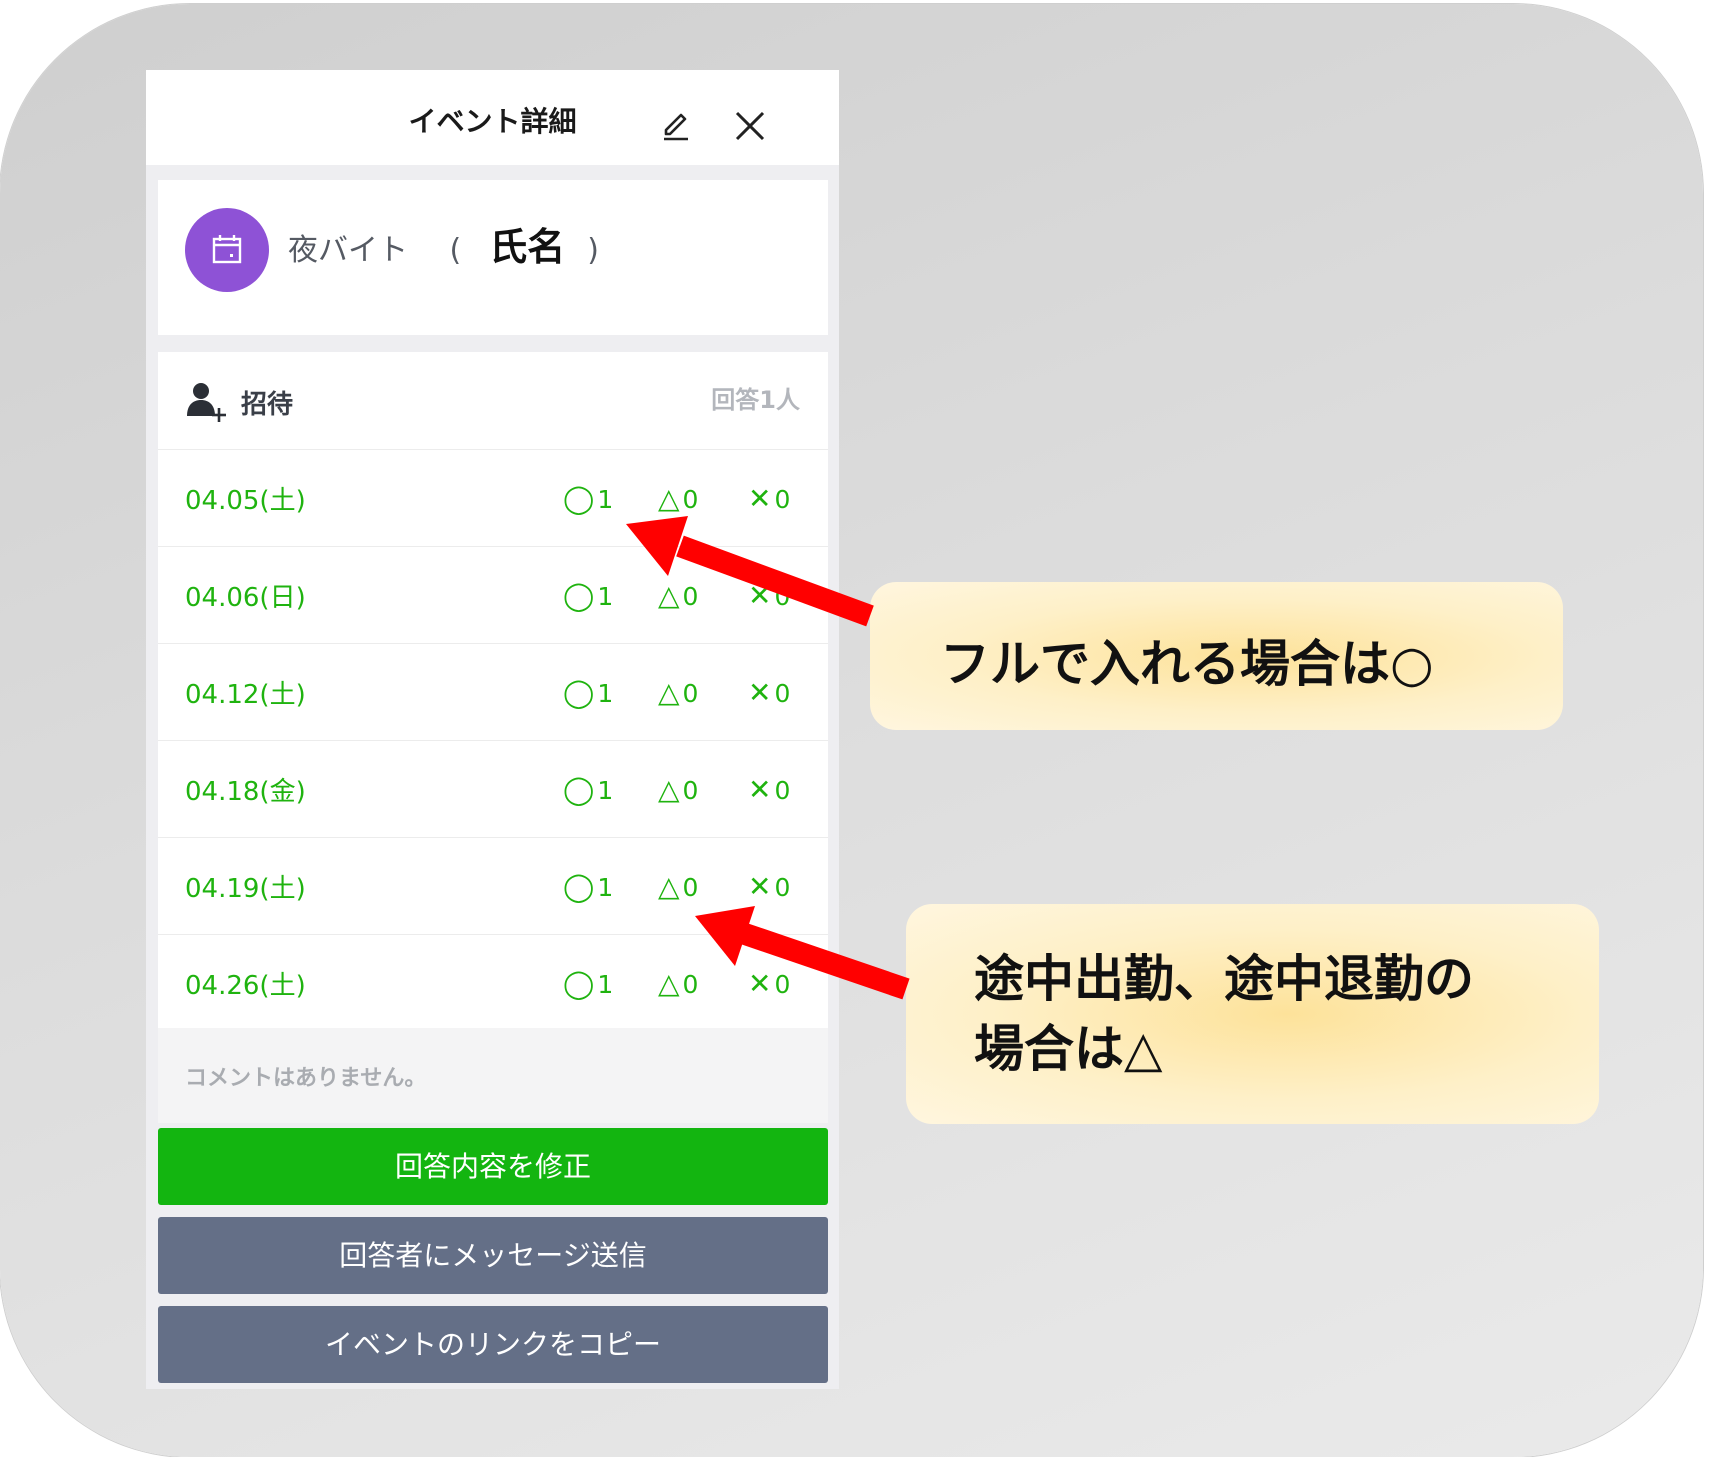  I want to click on message-responders-button: 回答者にメッセージ送信, so click(493, 1255).